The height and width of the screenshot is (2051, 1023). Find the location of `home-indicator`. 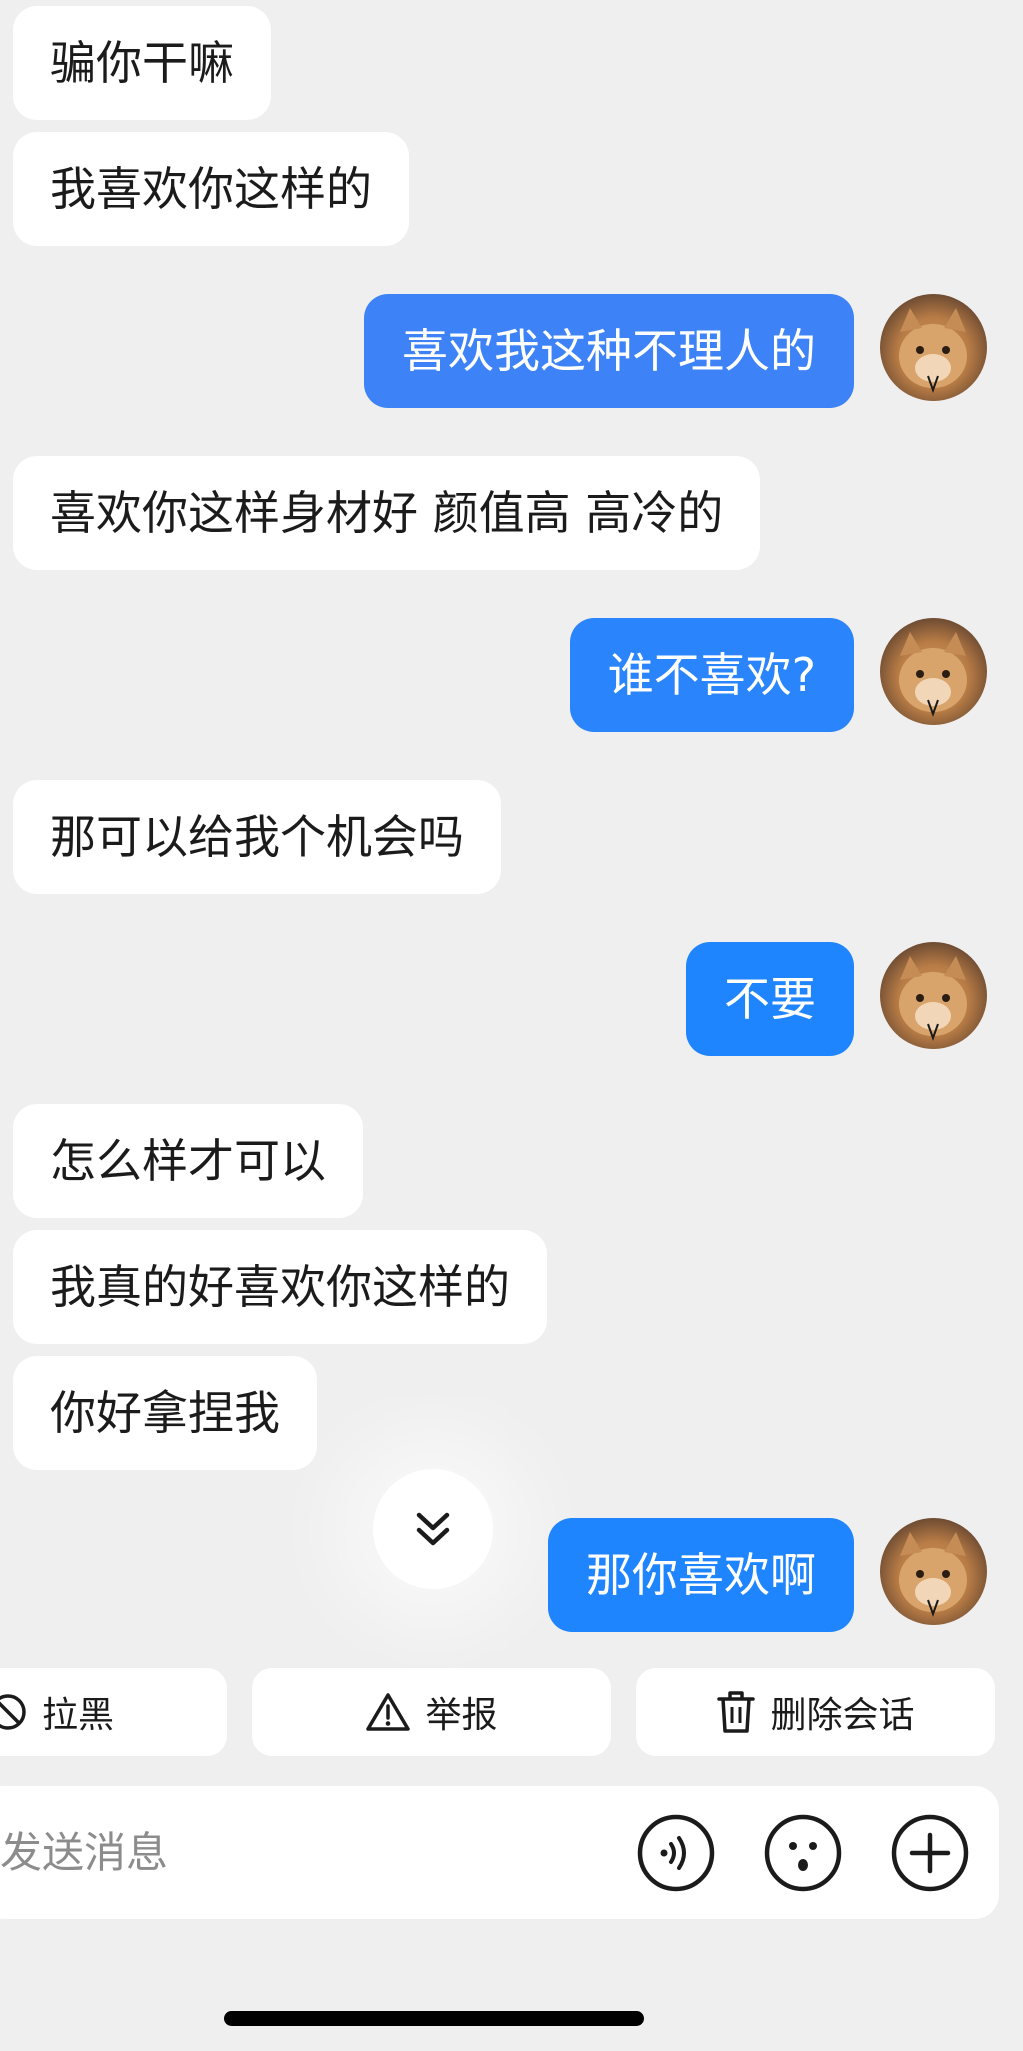

home-indicator is located at coordinates (434, 2018).